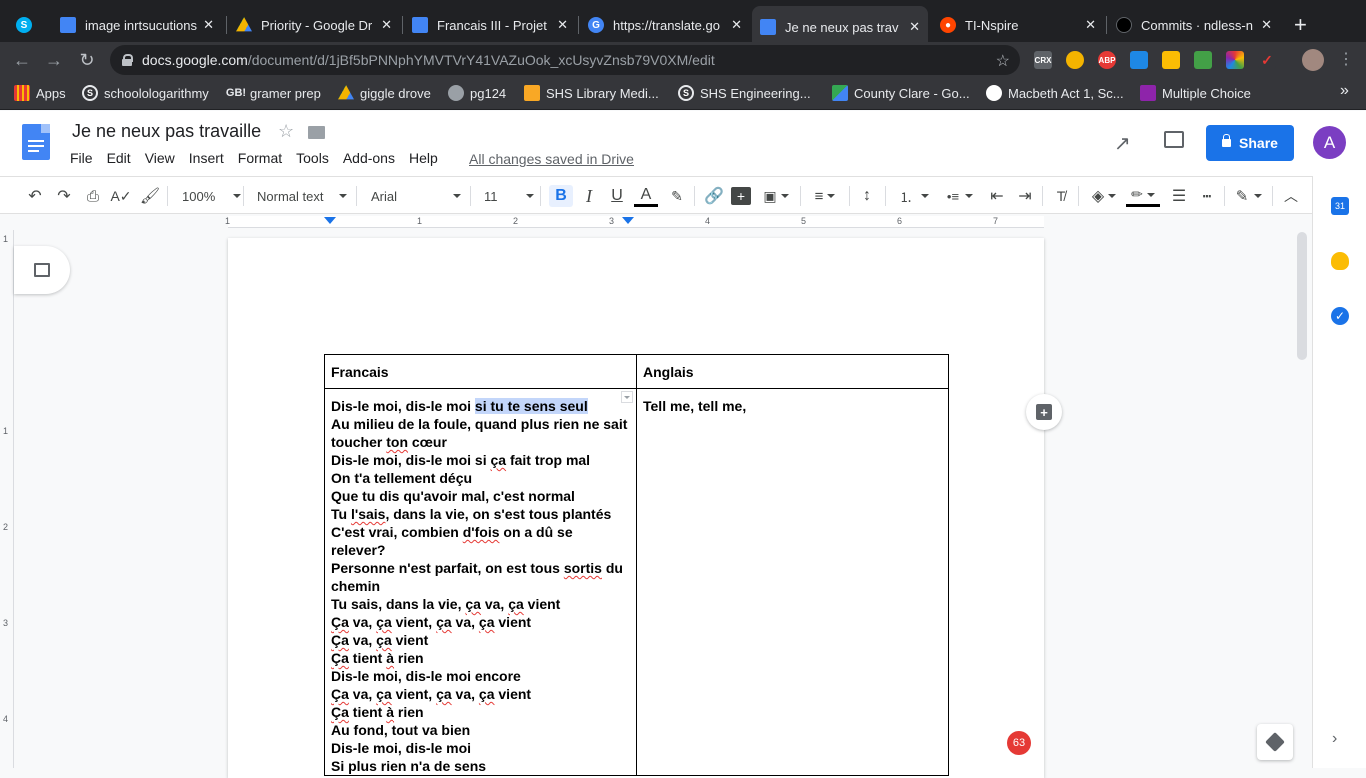 This screenshot has height=778, width=1366. What do you see at coordinates (509, 196) in the screenshot?
I see `font-size-dropdown: 11` at bounding box center [509, 196].